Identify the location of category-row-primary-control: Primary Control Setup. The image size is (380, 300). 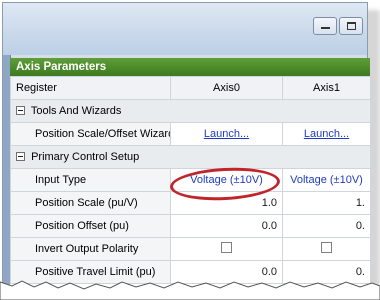
(190, 157).